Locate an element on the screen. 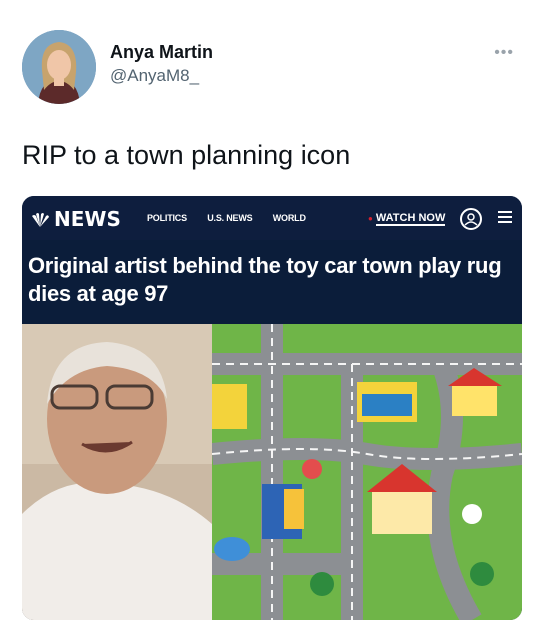 This screenshot has height=640, width=543. menu-icon is located at coordinates (505, 217).